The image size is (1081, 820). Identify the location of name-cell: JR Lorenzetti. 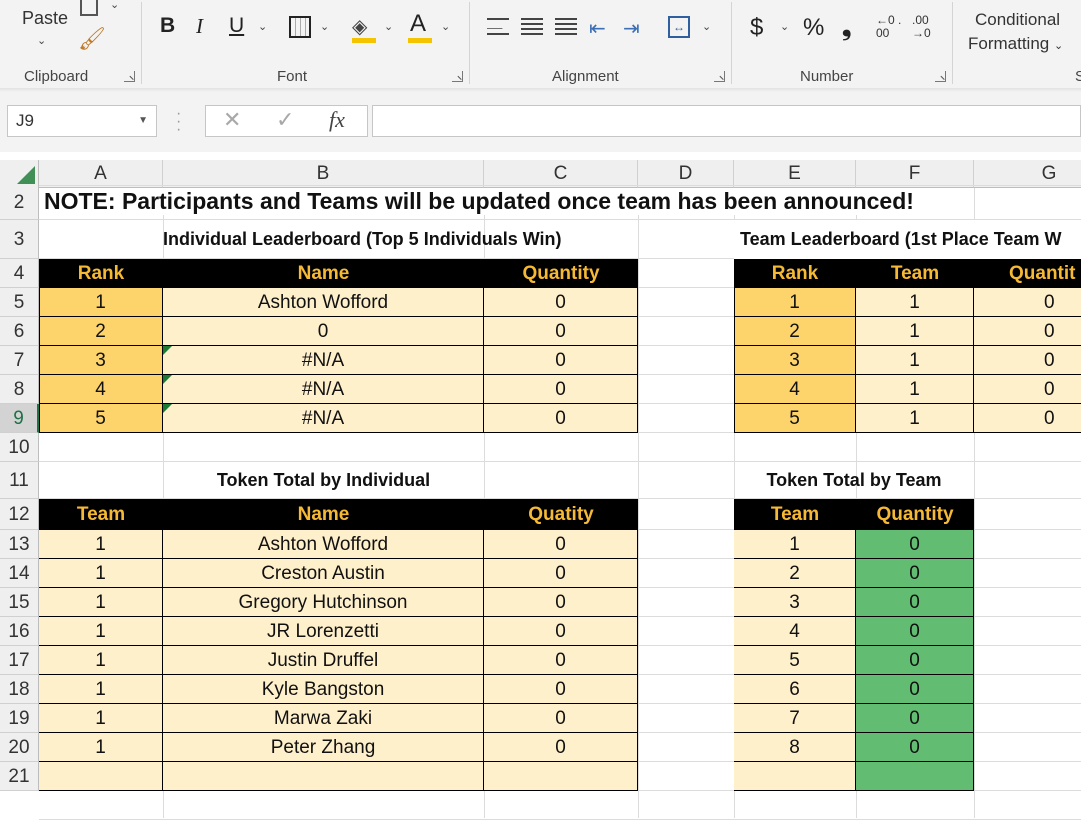
(323, 631).